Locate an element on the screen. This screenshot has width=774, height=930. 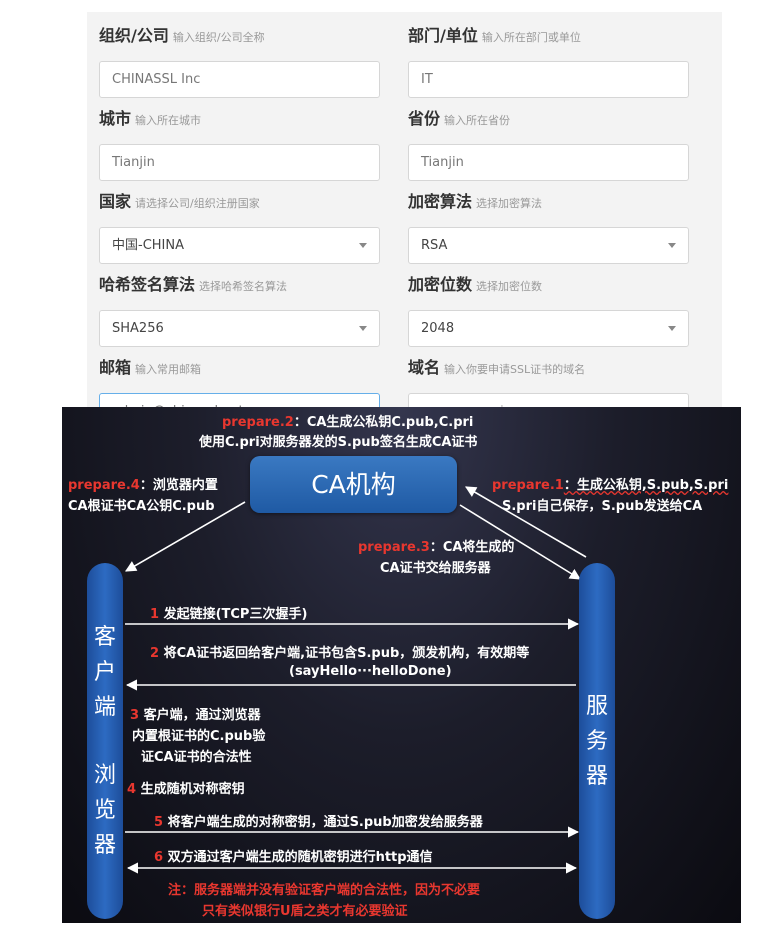
dept-field: 部门/单位 输入所在部门或单位 IT is located at coordinates (548, 60).